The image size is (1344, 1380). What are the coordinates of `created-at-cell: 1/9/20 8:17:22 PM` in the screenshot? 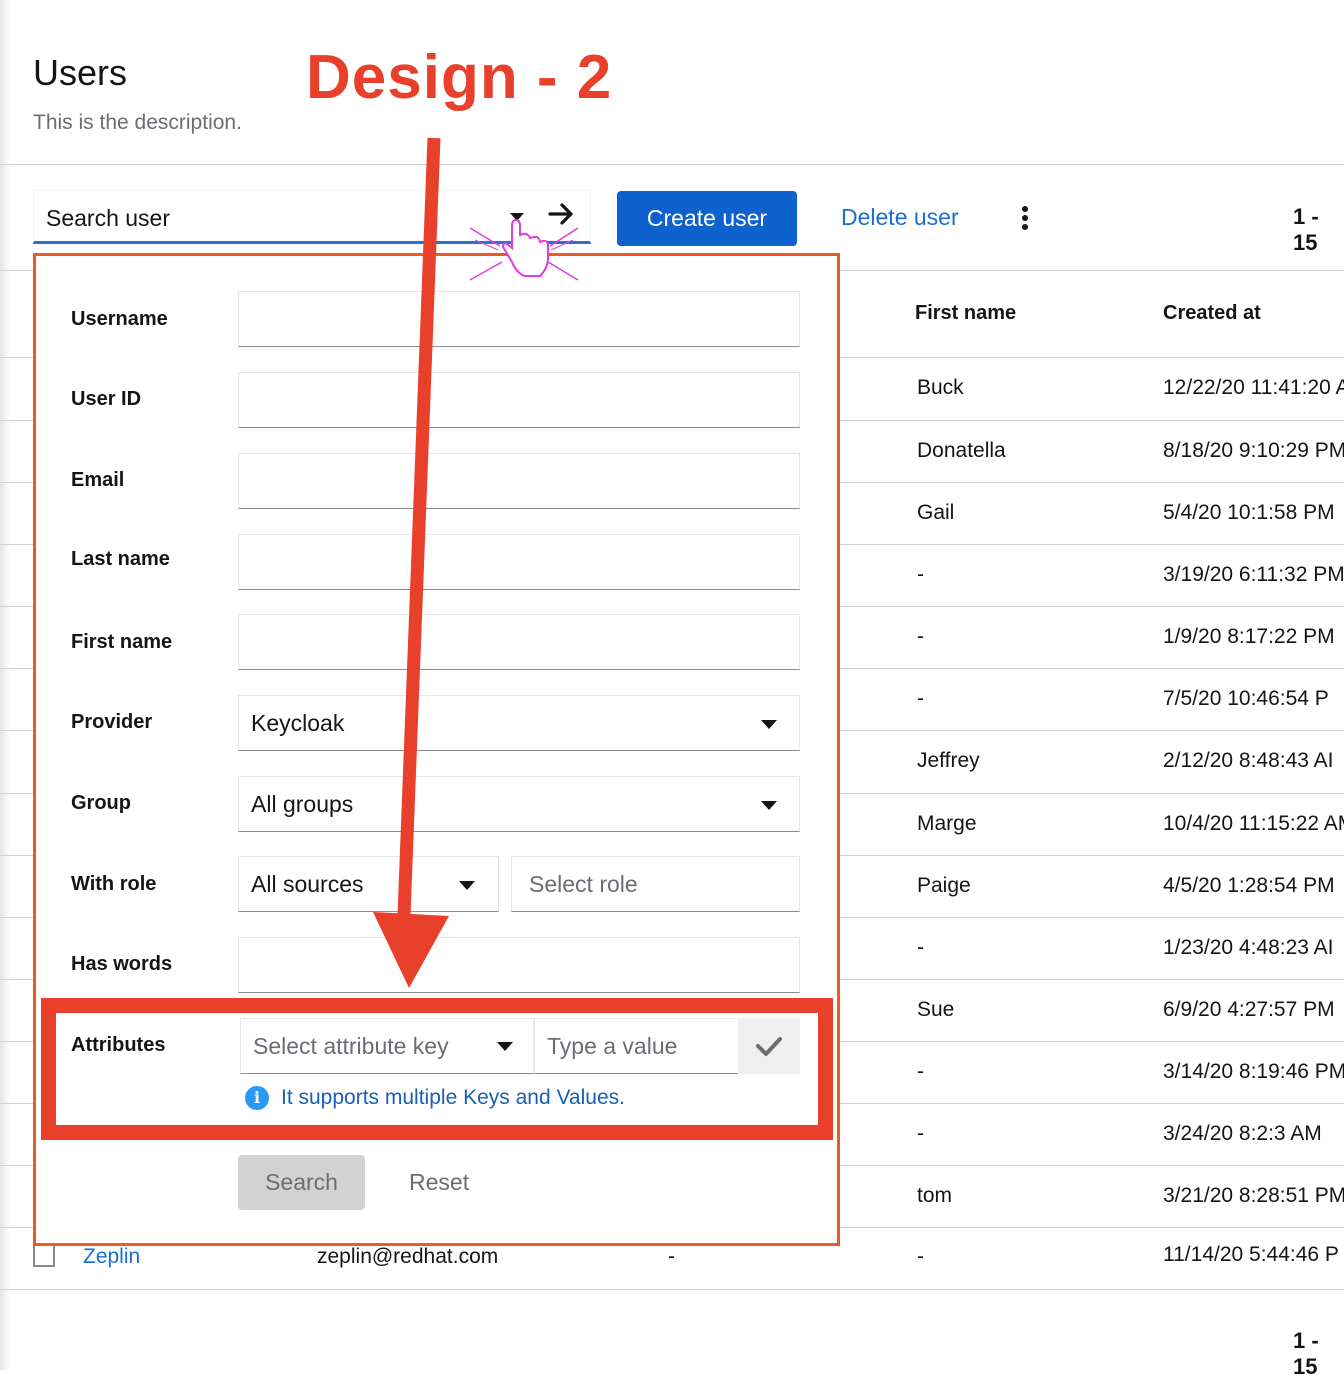 It's located at (1249, 636).